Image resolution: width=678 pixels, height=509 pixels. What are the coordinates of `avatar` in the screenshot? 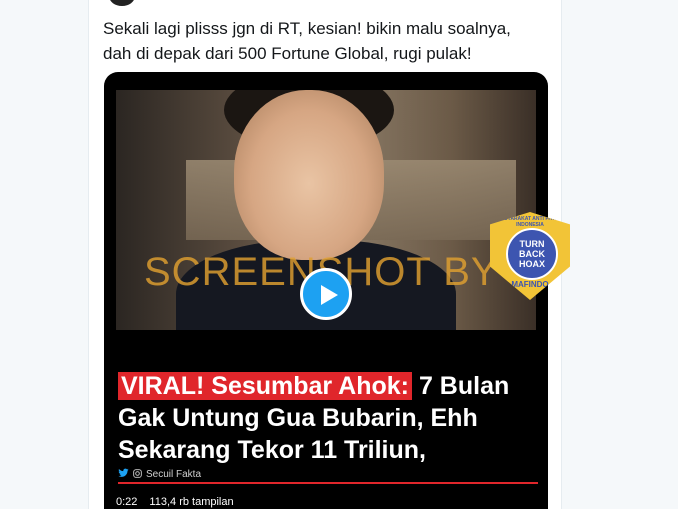 It's located at (122, 3).